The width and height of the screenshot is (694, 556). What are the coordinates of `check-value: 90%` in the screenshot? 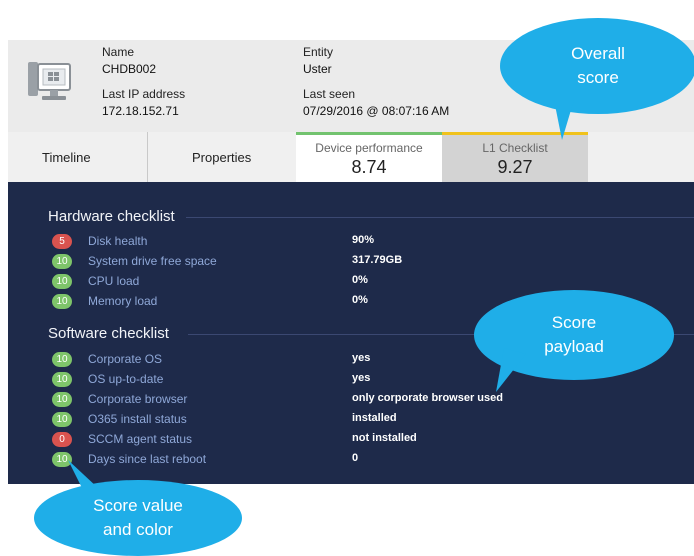 It's located at (363, 240).